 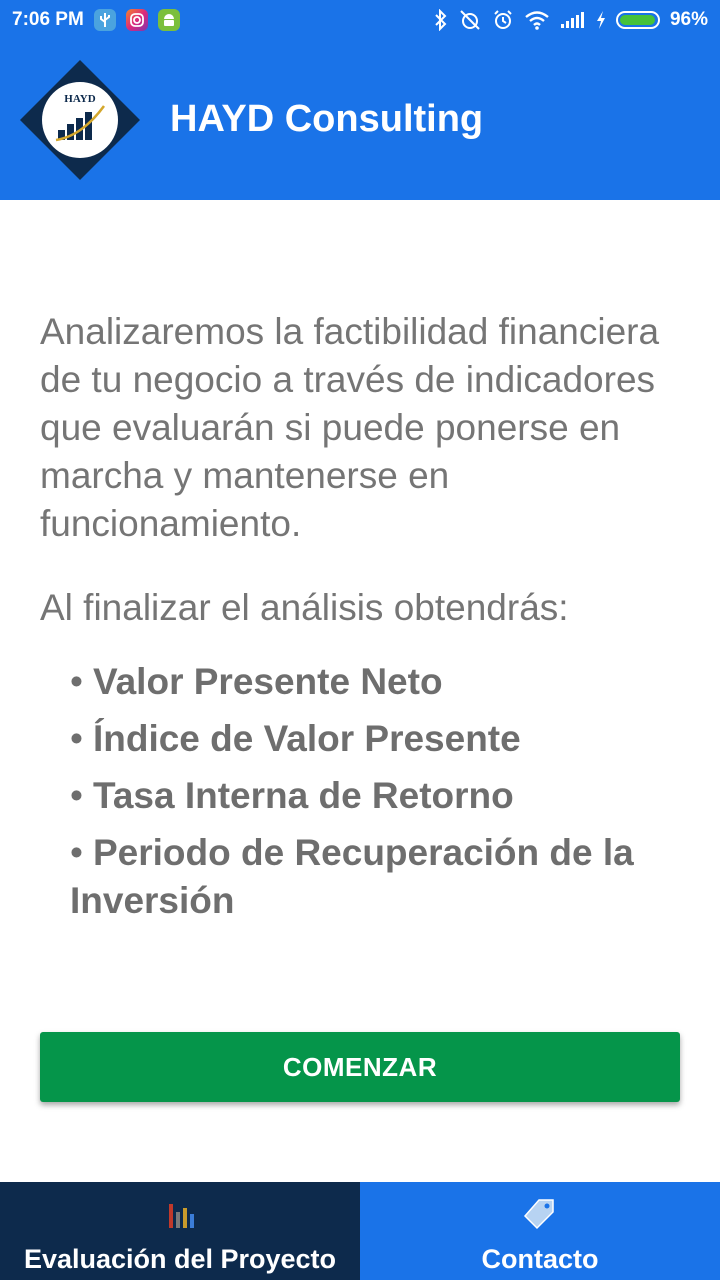 What do you see at coordinates (304, 607) in the screenshot?
I see `results-heading: Al finalizar el análisis obtendrás:` at bounding box center [304, 607].